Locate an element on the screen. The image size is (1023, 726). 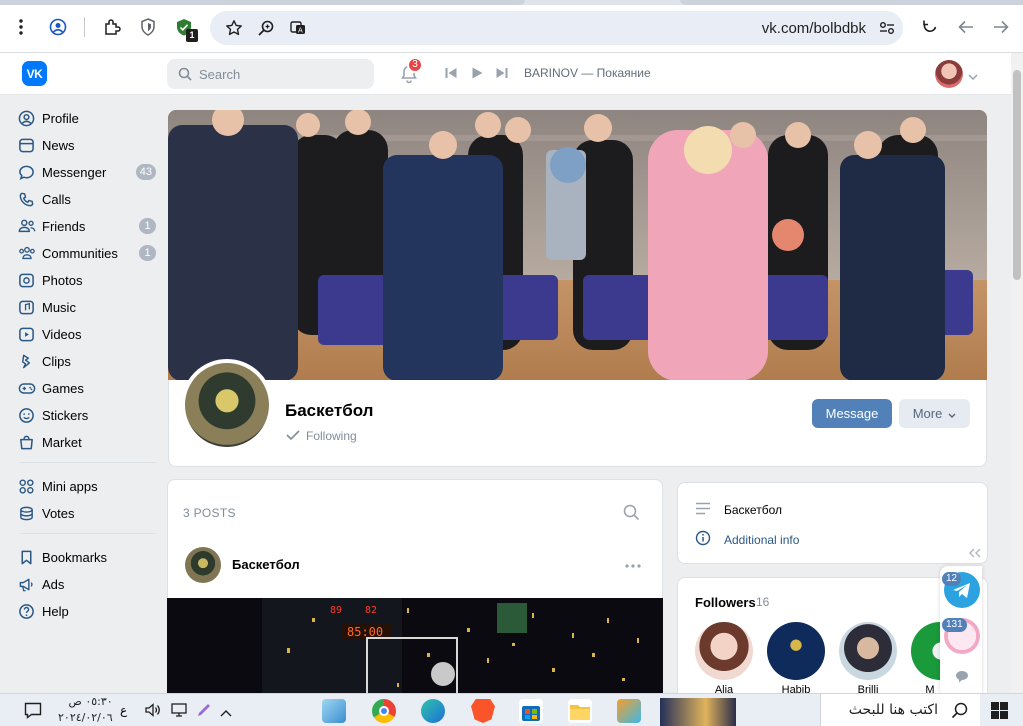
app-chat-count-badge: 131 is located at coordinates (954, 625).